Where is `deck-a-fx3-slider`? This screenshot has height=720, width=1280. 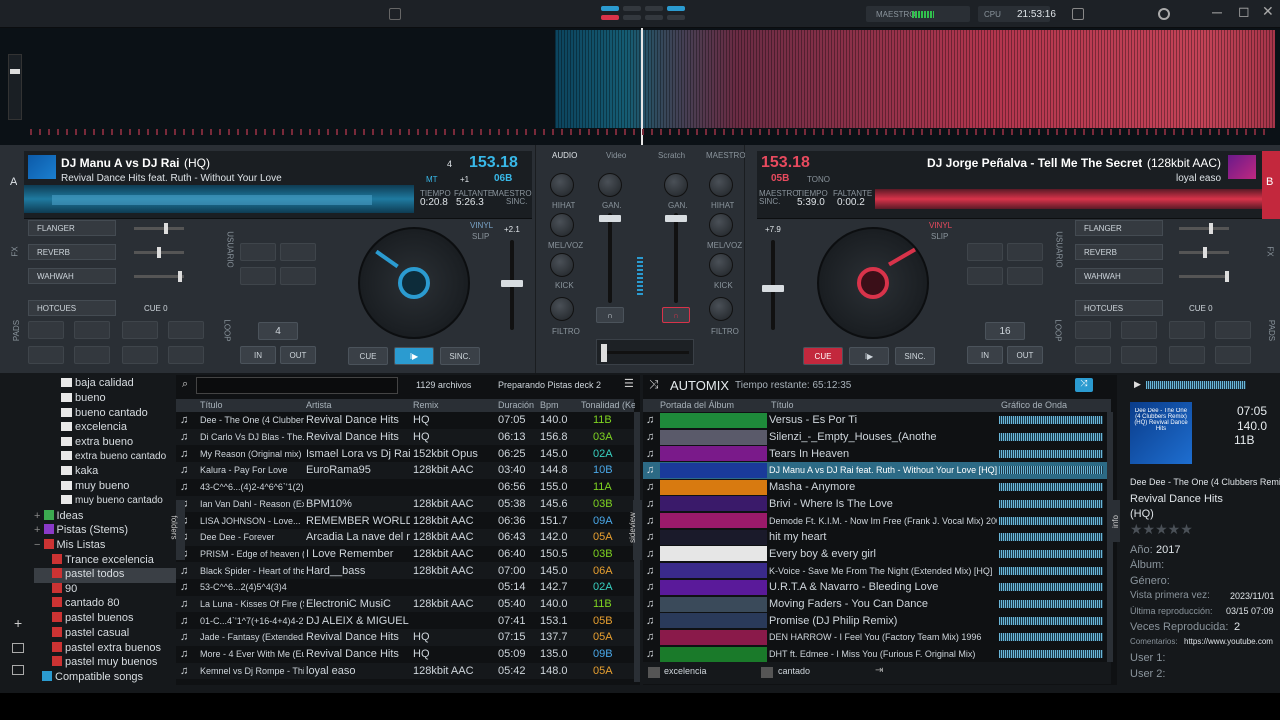 deck-a-fx3-slider is located at coordinates (159, 276).